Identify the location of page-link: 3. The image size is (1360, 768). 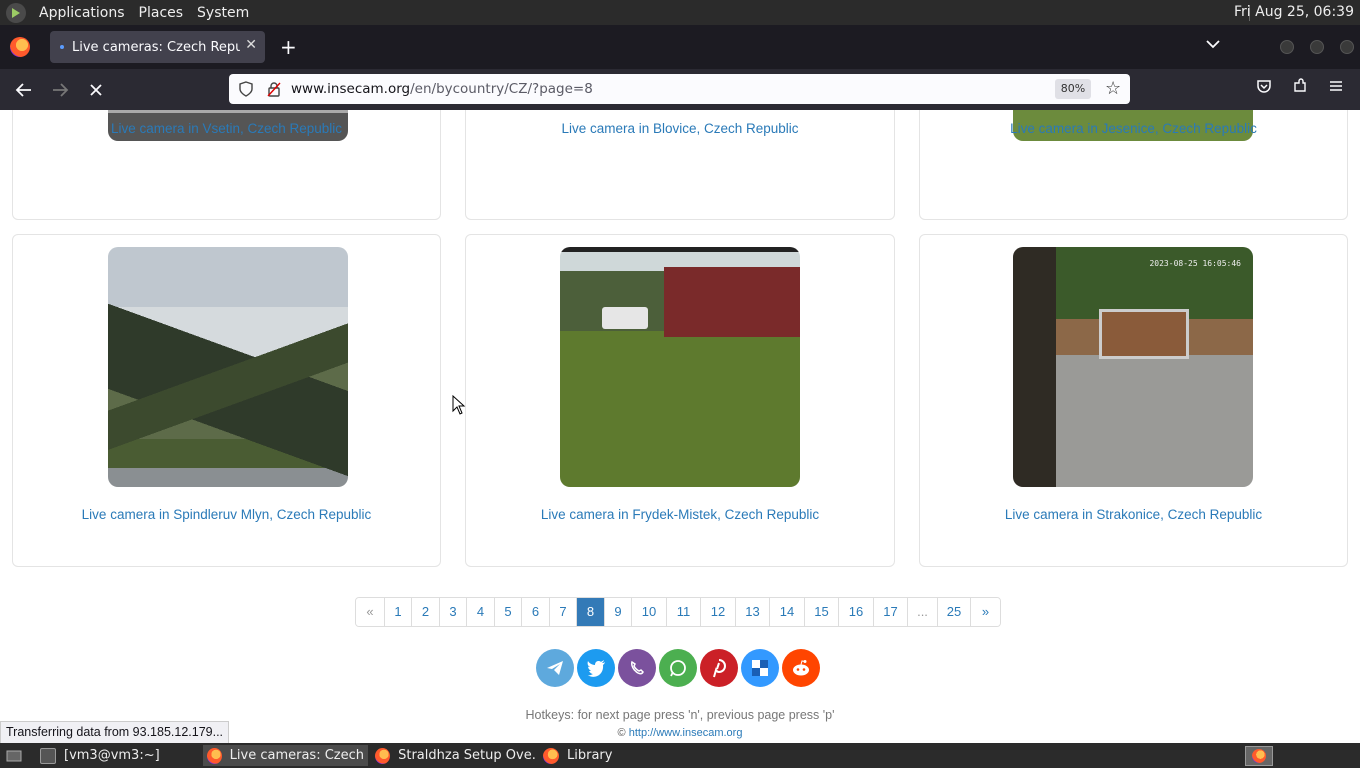
(453, 612).